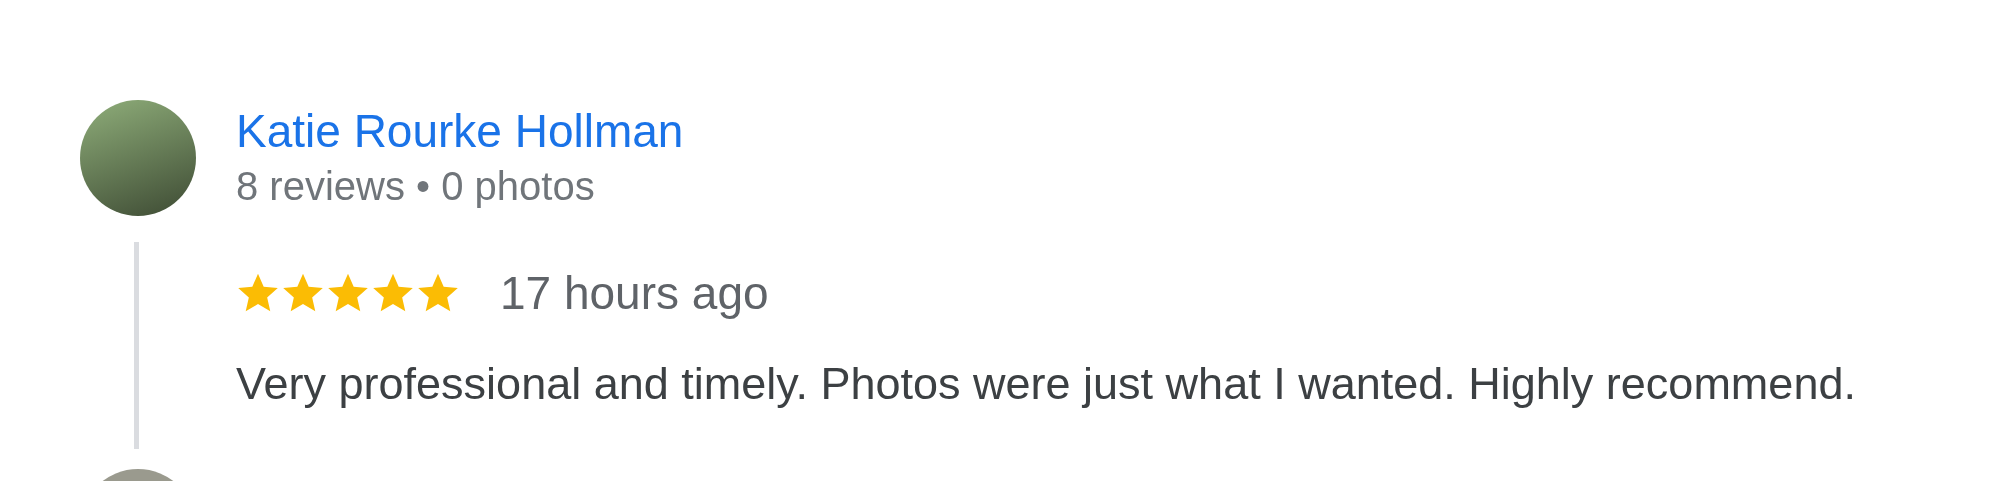 The height and width of the screenshot is (481, 2000). I want to click on reviewer-stats: 8 reviews • 0 photos, so click(416, 186).